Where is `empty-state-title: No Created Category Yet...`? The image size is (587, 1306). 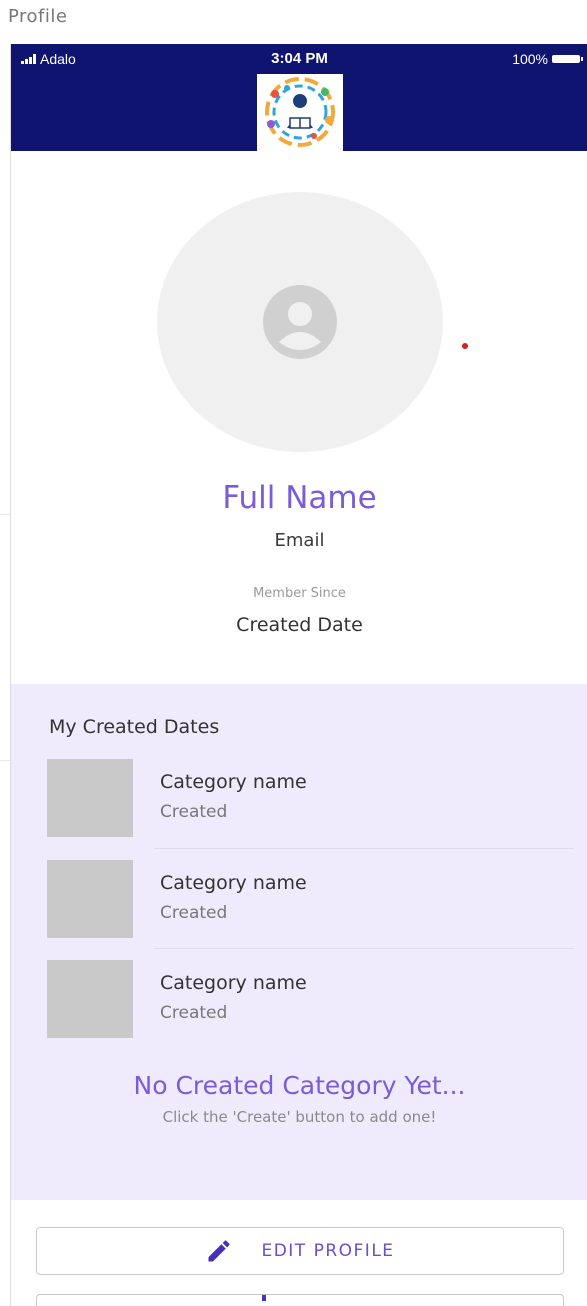 empty-state-title: No Created Category Yet... is located at coordinates (299, 1085).